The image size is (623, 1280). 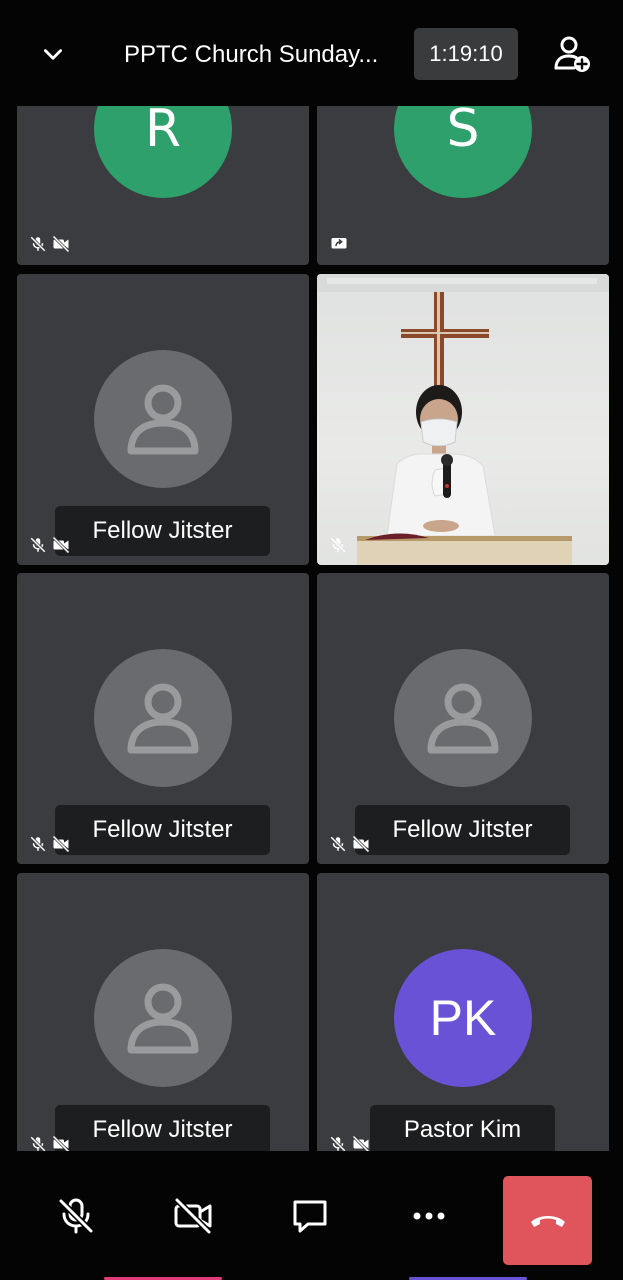 I want to click on collapse-button, so click(x=53, y=55).